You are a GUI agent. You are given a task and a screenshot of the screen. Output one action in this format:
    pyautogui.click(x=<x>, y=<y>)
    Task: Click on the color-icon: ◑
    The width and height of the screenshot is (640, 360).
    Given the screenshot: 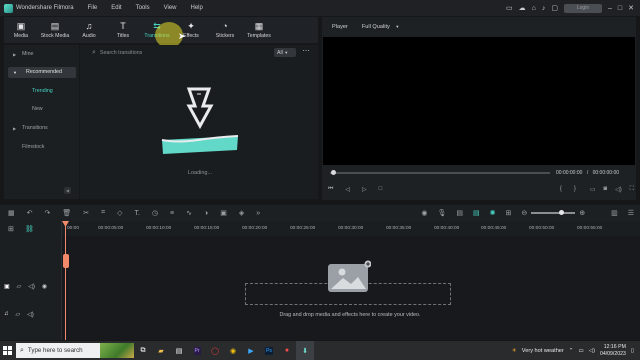 What is the action you would take?
    pyautogui.click(x=206, y=213)
    